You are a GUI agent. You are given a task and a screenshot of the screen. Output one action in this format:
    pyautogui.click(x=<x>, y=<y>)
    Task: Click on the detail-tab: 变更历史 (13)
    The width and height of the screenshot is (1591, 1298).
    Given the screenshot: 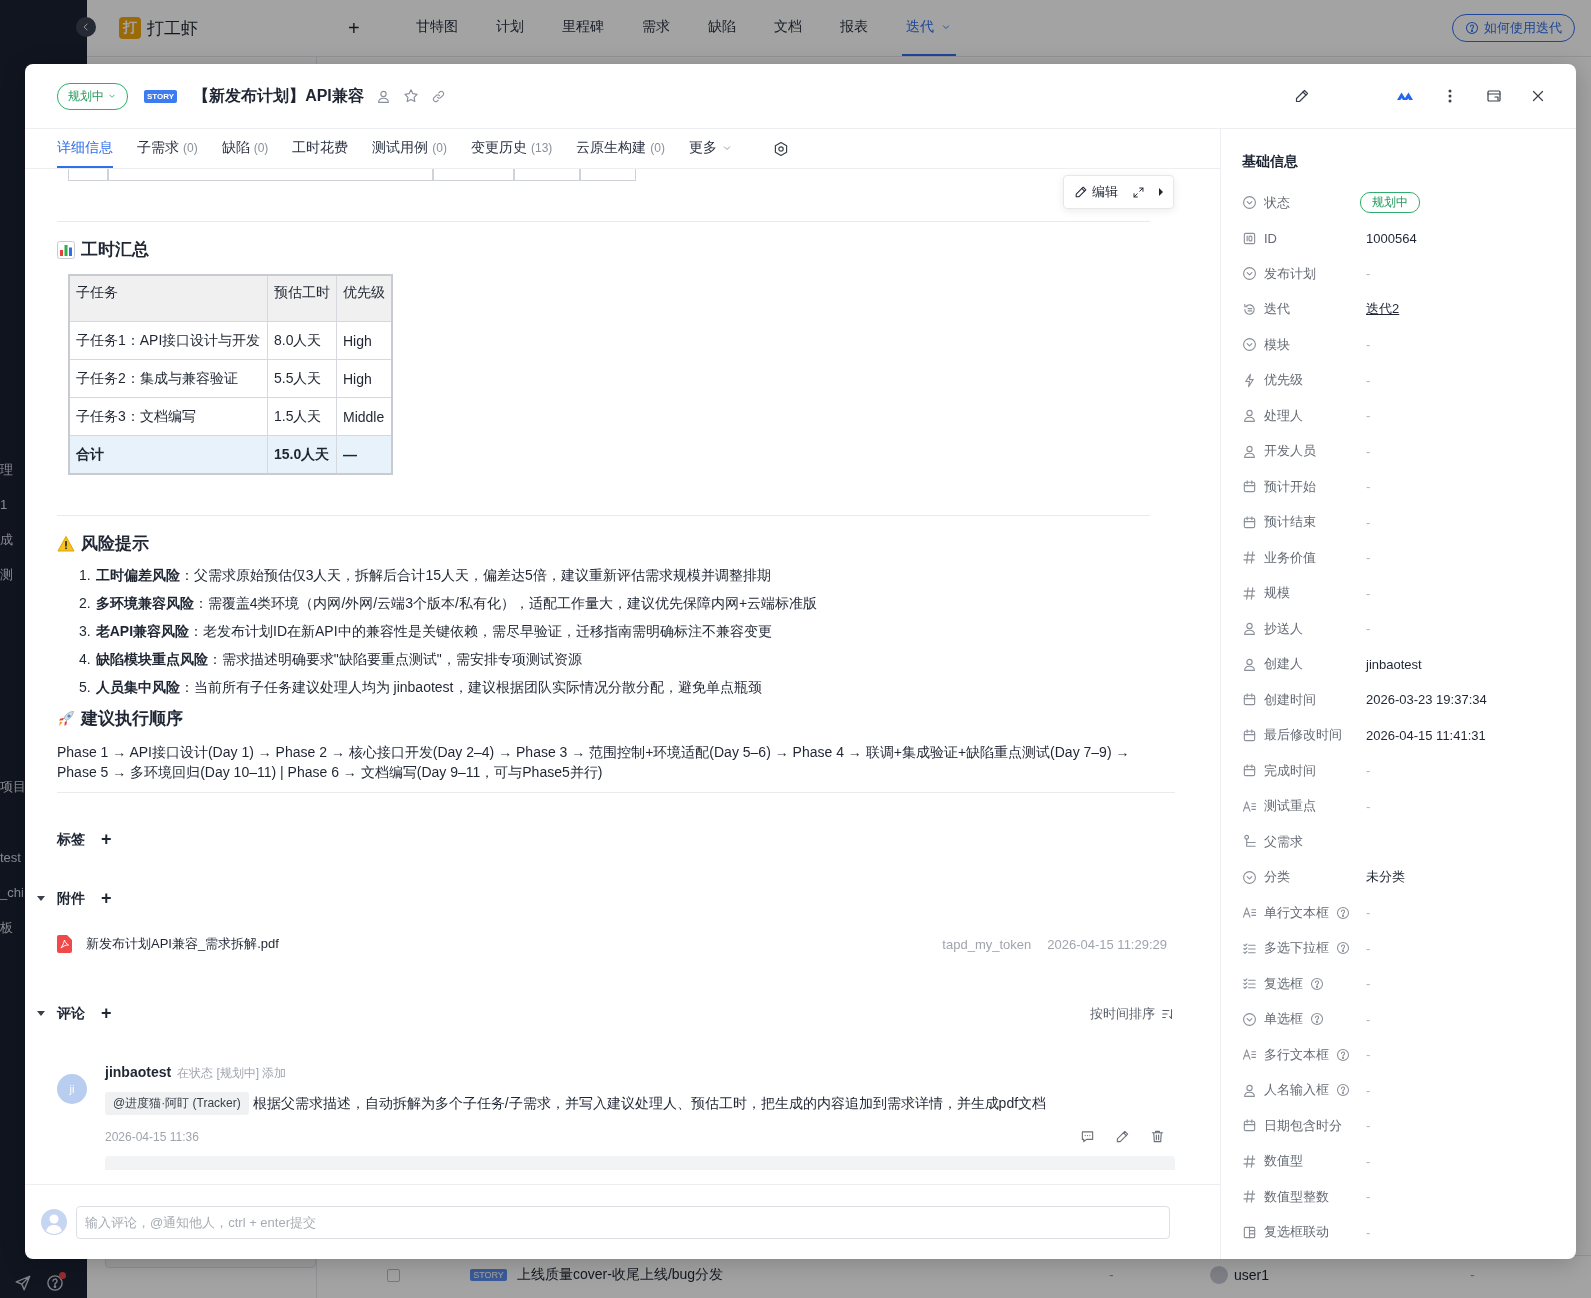 What is the action you would take?
    pyautogui.click(x=512, y=148)
    